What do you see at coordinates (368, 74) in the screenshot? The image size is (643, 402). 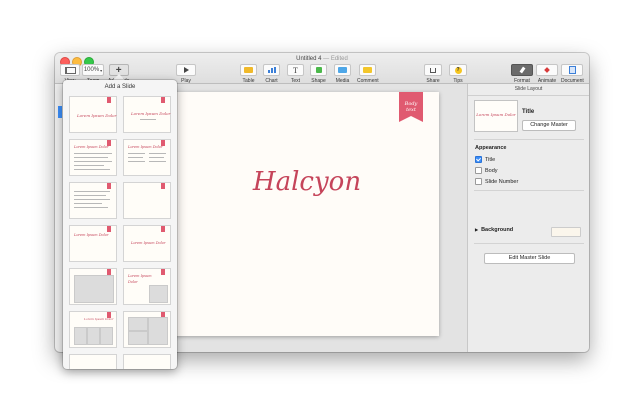 I see `comment-button: Comment` at bounding box center [368, 74].